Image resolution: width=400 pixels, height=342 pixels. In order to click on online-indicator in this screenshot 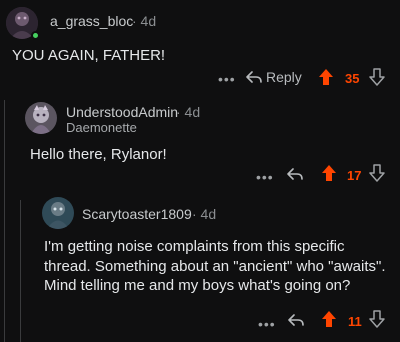, I will do `click(35, 35)`.